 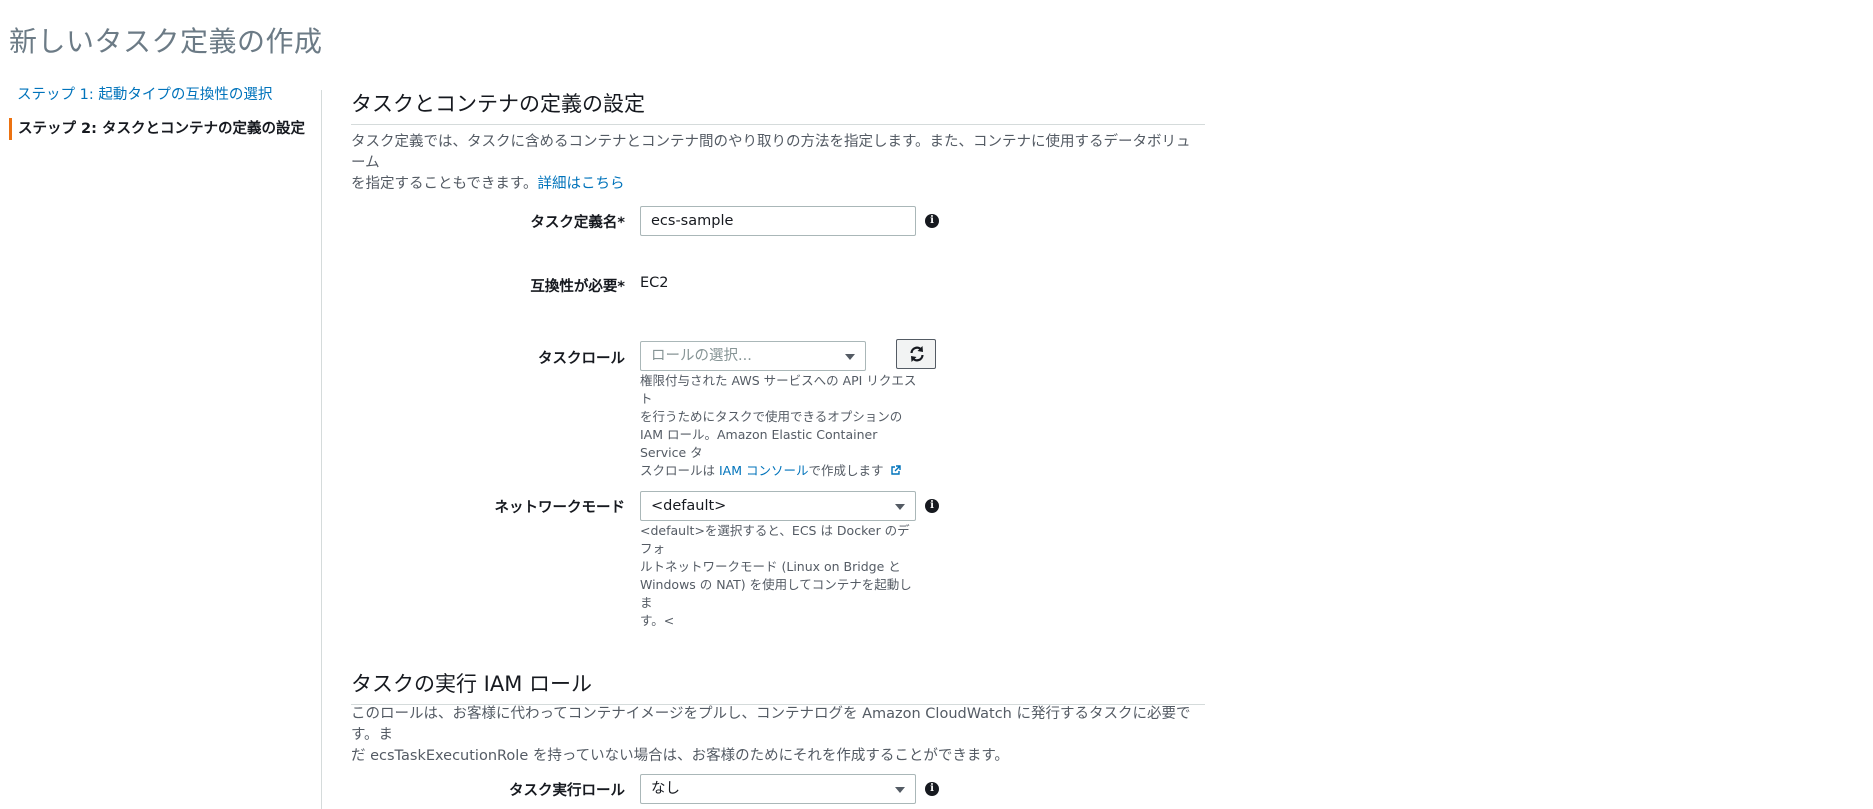 I want to click on exec-role-select: なし, so click(x=778, y=789).